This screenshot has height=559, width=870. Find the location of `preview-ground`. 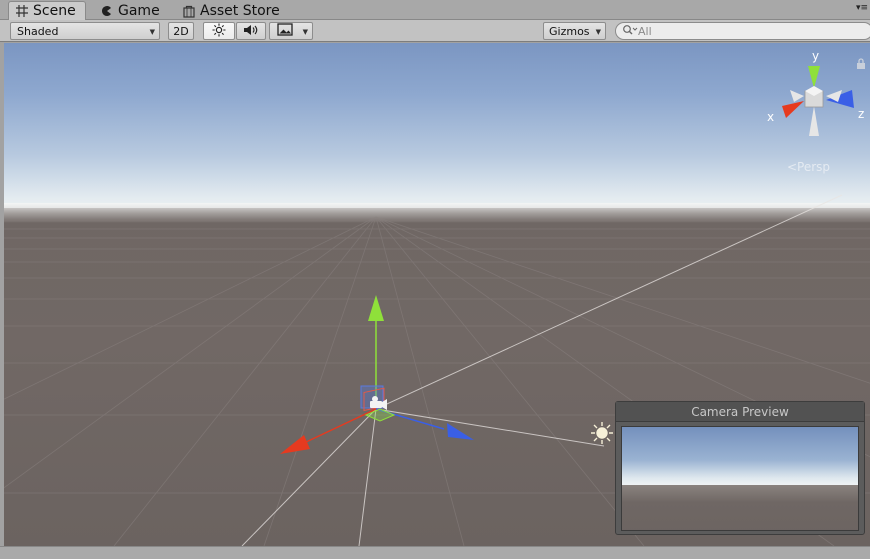

preview-ground is located at coordinates (740, 507).